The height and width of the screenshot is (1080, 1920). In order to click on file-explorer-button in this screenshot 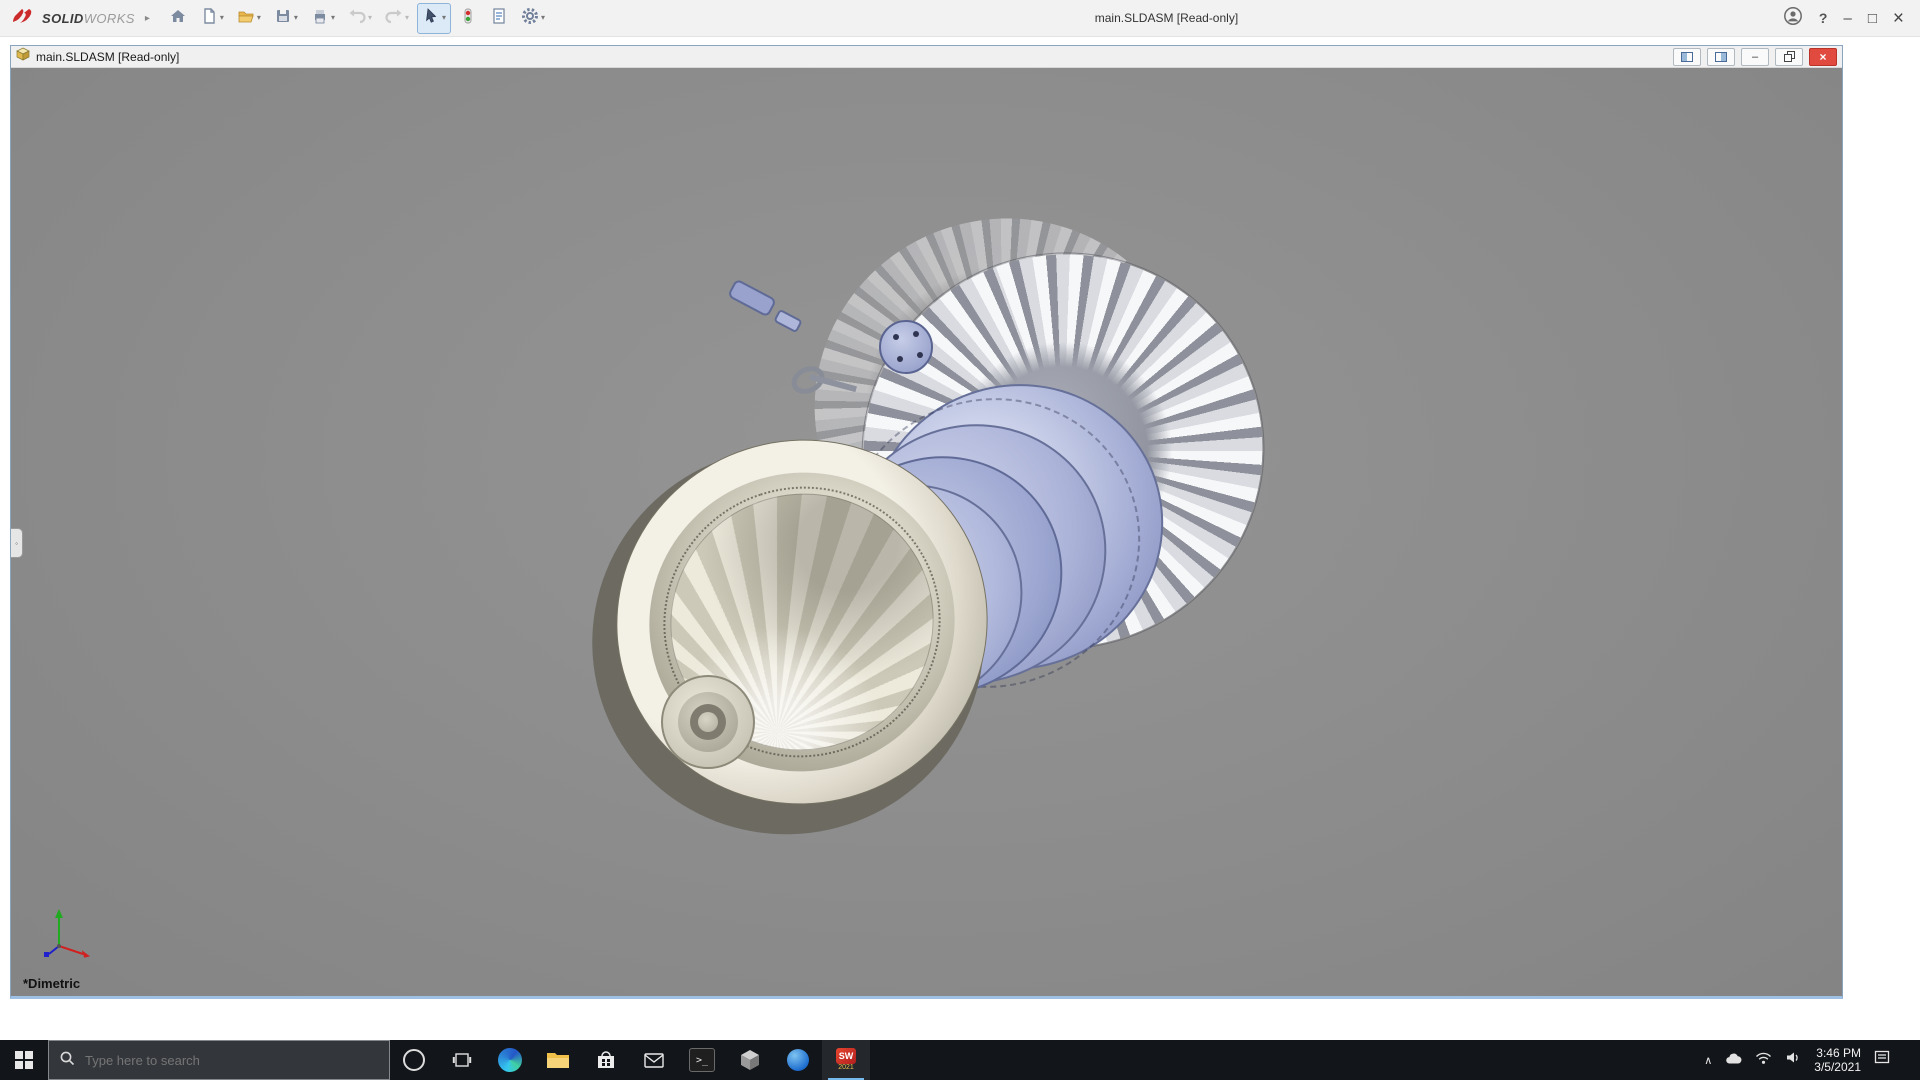, I will do `click(558, 1060)`.